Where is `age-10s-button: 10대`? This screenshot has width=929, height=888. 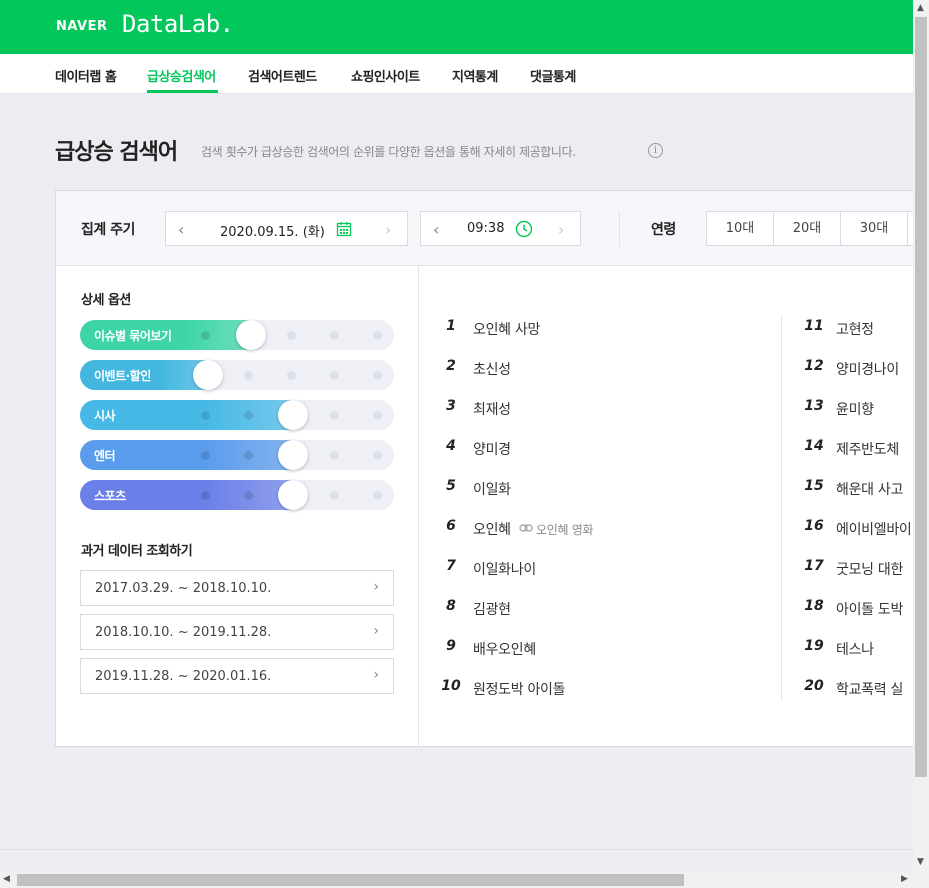
age-10s-button: 10대 is located at coordinates (740, 228).